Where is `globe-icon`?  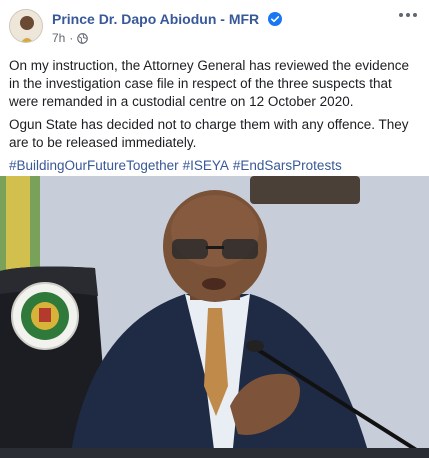
globe-icon is located at coordinates (83, 38).